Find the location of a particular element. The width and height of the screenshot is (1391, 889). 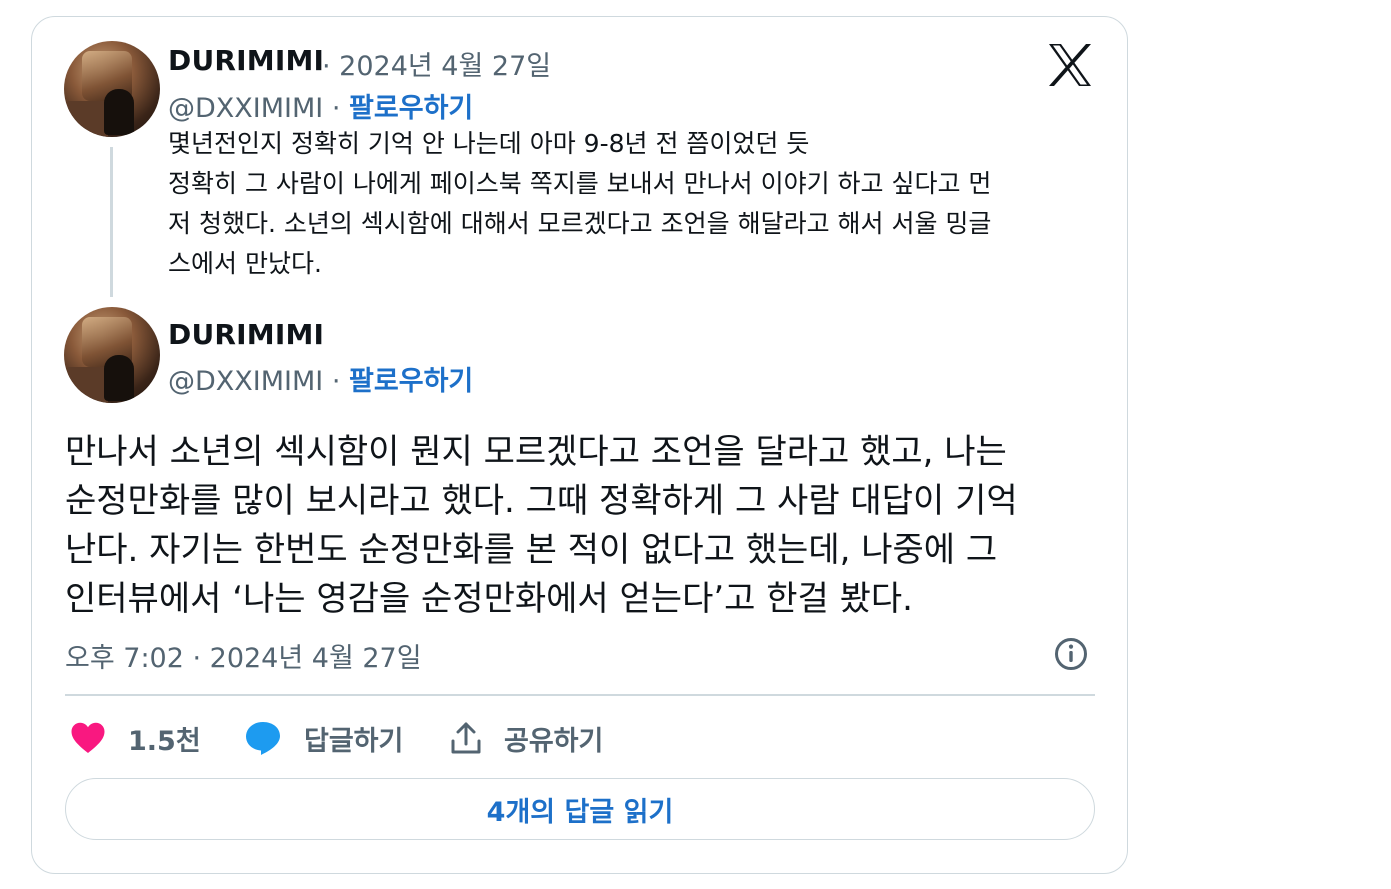

tweet-text-line: 몇년전인지 정확히 기억 안 나는데 아마 9-8년 전 쯤이었던 듯 is located at coordinates (489, 143).